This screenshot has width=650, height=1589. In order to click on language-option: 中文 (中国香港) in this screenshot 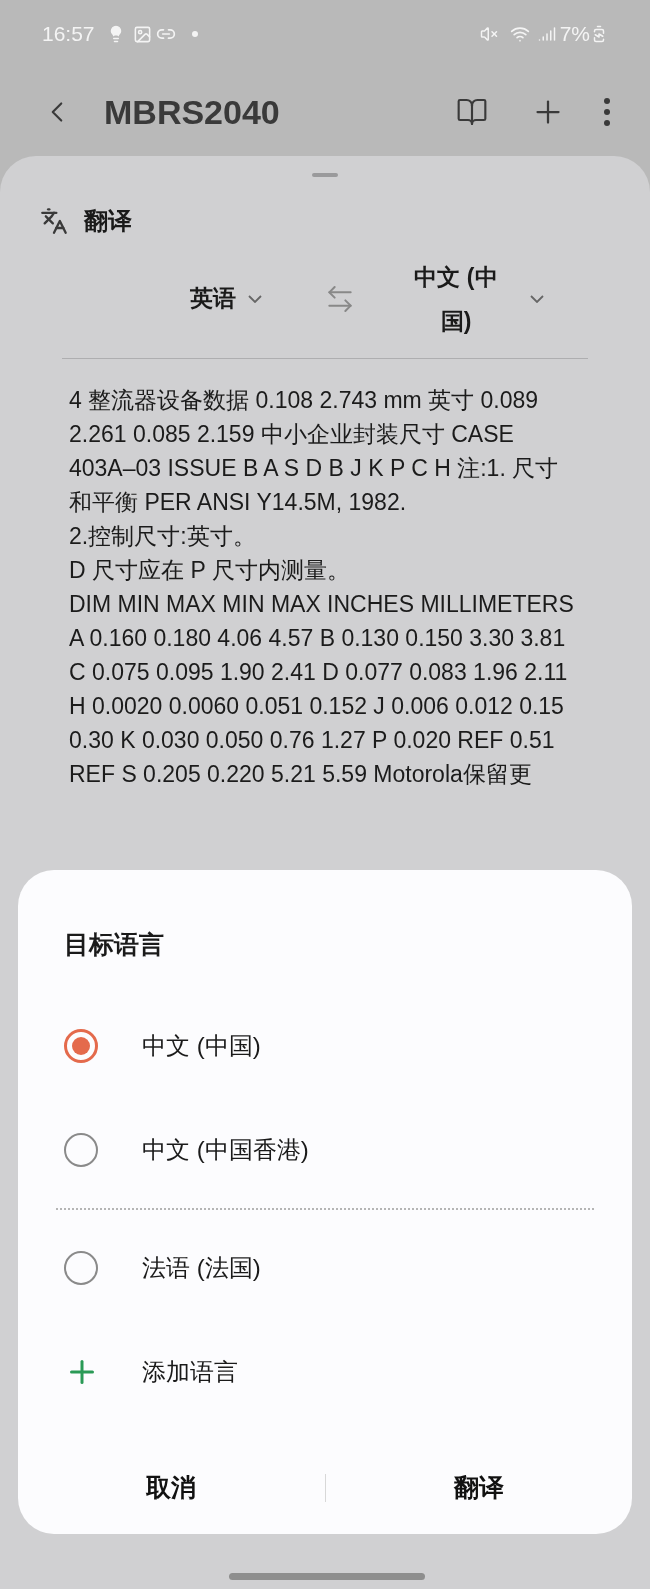, I will do `click(325, 1149)`.